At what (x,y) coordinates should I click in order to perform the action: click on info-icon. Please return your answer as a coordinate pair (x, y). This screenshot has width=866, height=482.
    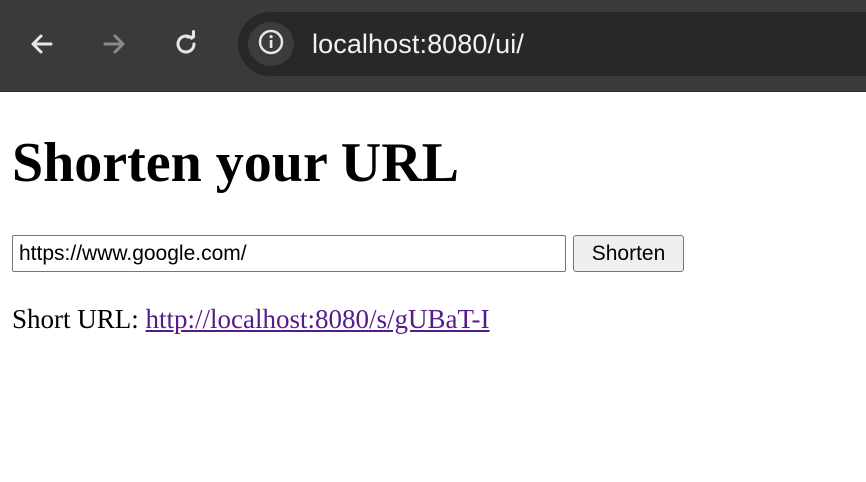
    Looking at the image, I should click on (271, 44).